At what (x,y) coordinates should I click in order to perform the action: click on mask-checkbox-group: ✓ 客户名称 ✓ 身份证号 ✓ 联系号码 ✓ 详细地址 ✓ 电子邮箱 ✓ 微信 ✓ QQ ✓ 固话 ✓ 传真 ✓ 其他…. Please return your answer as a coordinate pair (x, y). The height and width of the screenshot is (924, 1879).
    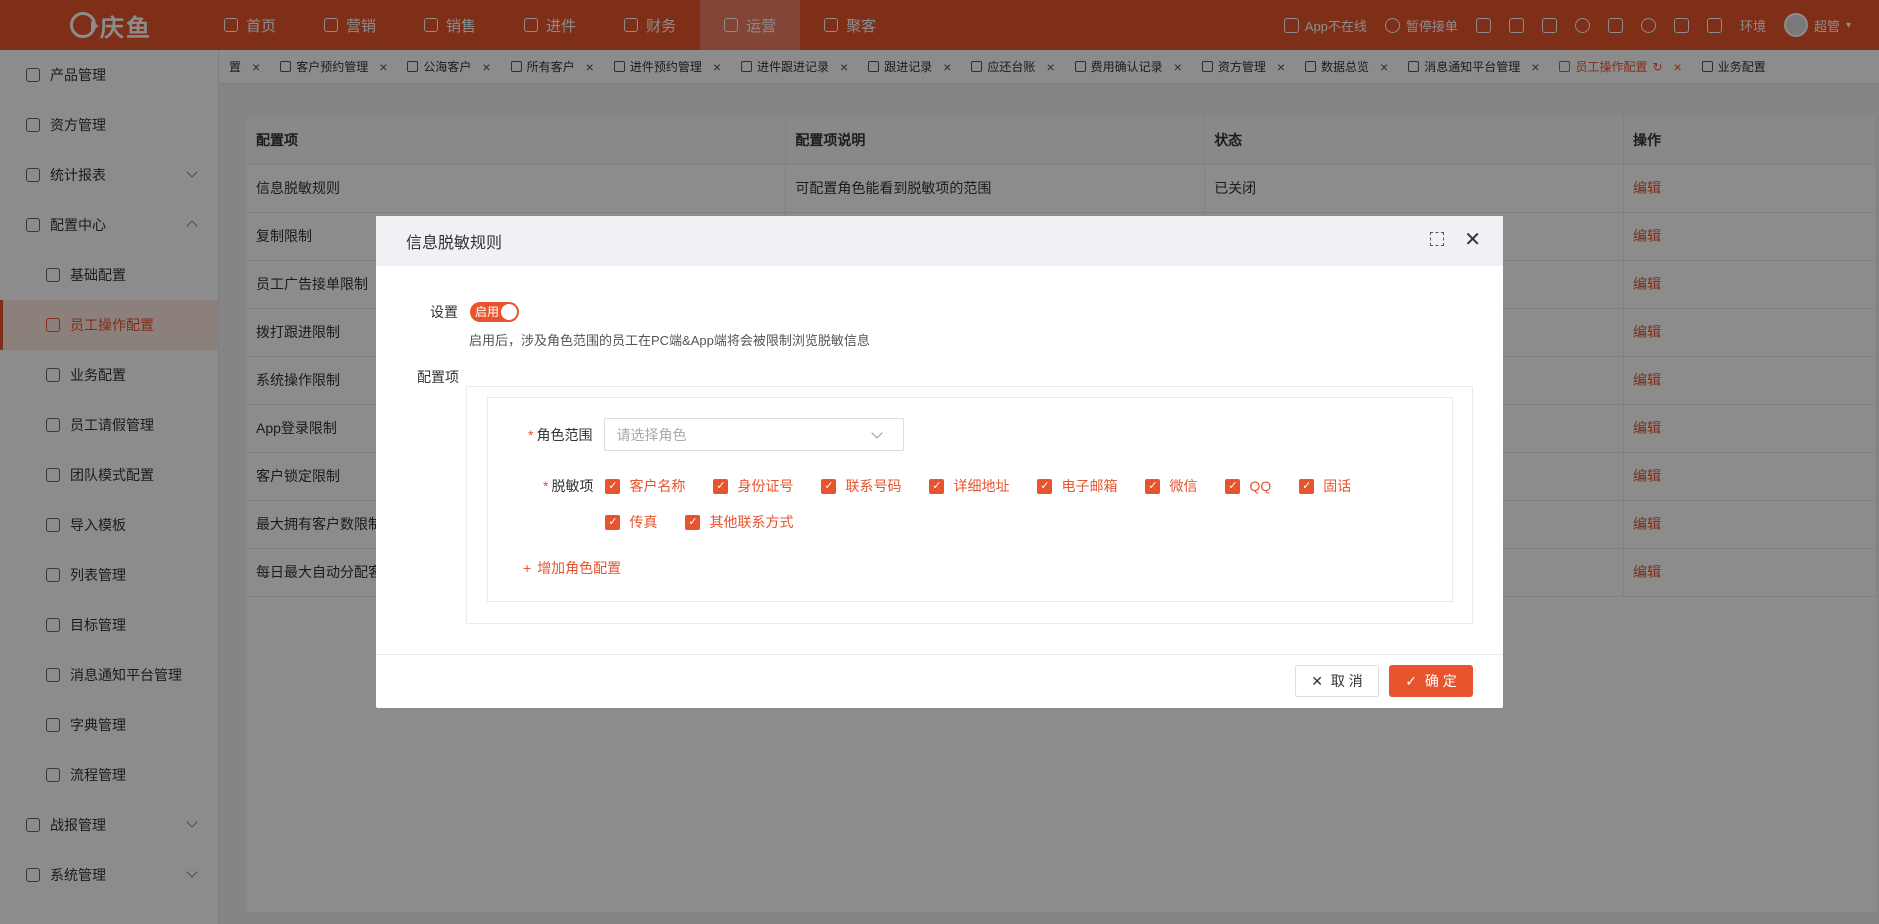
    Looking at the image, I should click on (995, 504).